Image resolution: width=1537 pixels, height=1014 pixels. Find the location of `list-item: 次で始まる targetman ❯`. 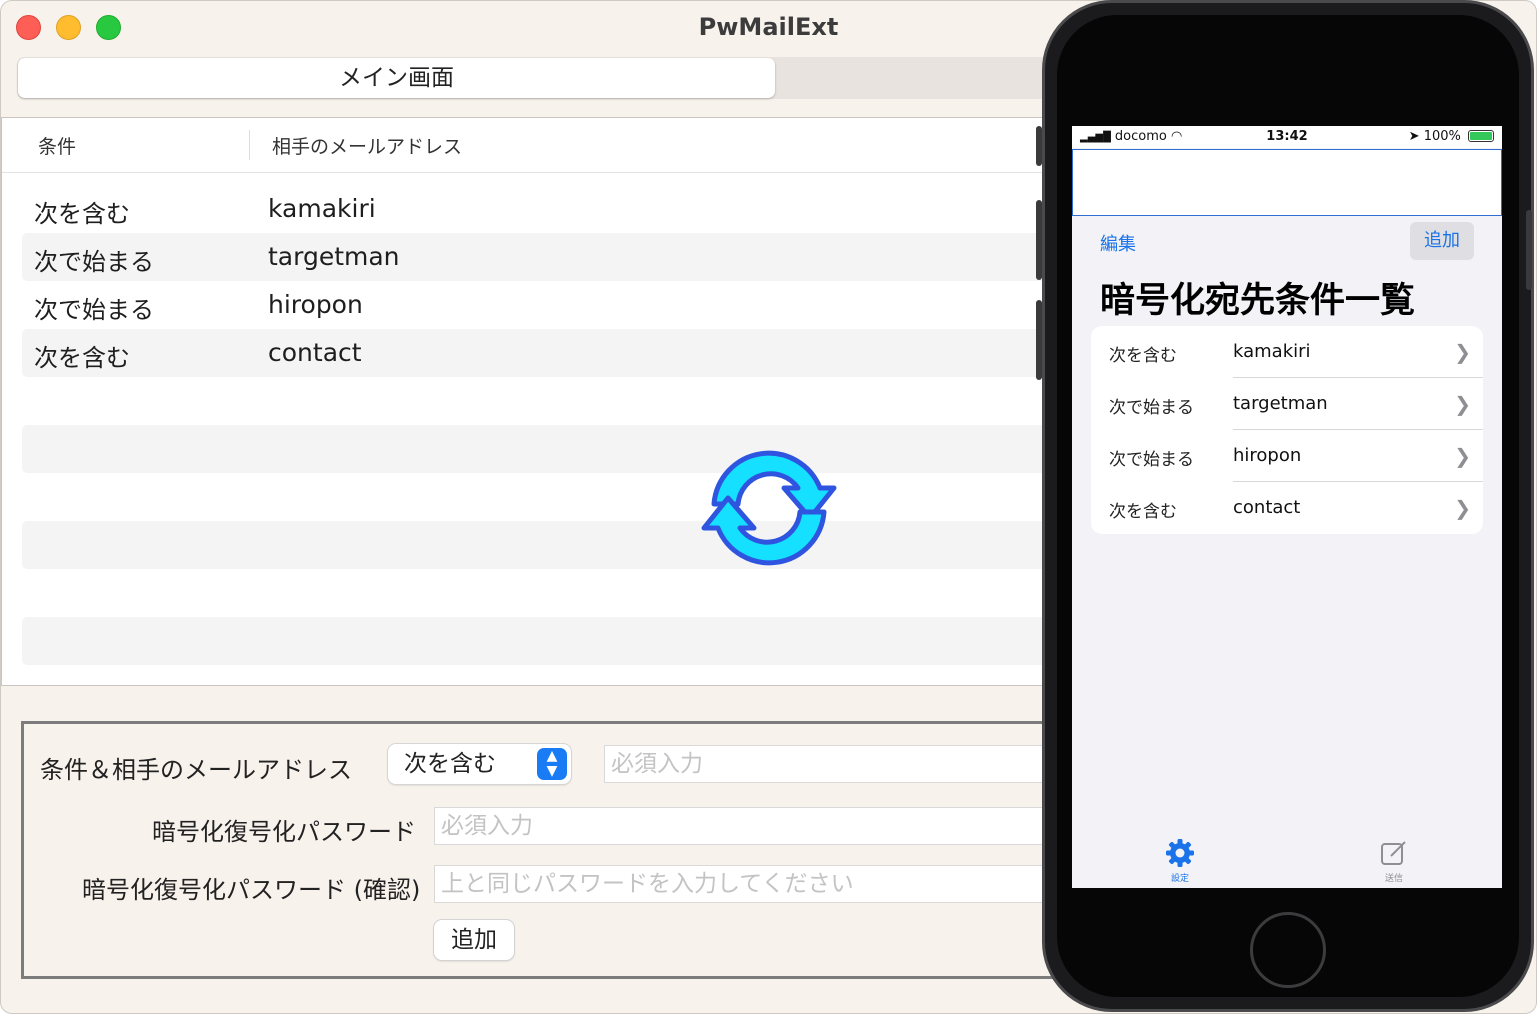

list-item: 次で始まる targetman ❯ is located at coordinates (1287, 404).